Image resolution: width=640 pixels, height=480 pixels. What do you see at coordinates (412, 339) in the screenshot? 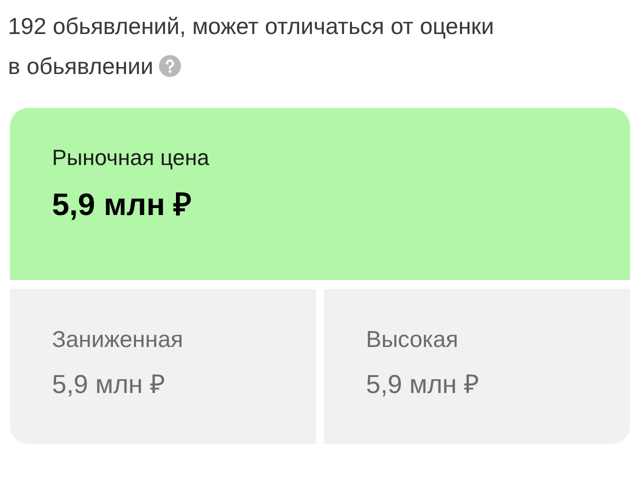
I see `price-range-label: Высокая` at bounding box center [412, 339].